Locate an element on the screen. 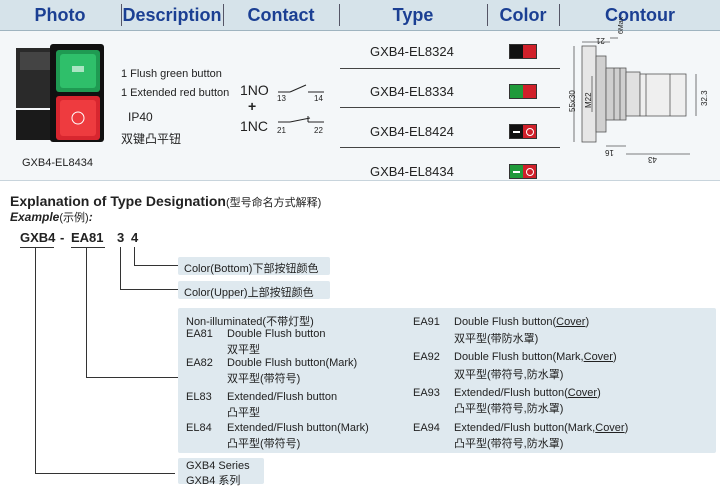  option-en: Double Flush button(Mark,Cover) is located at coordinates (535, 357).